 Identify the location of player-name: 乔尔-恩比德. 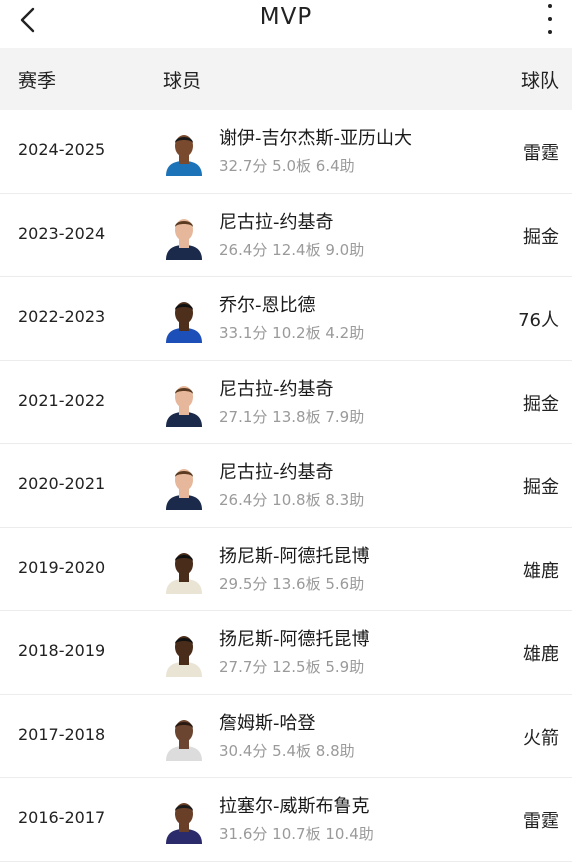
(267, 305).